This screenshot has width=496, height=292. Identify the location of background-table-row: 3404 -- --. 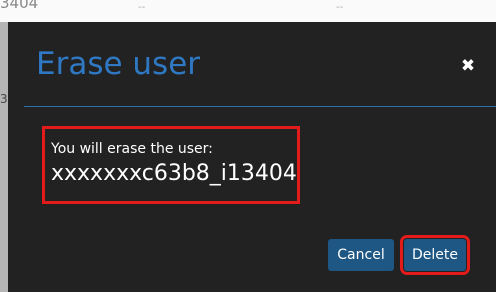
(248, 11).